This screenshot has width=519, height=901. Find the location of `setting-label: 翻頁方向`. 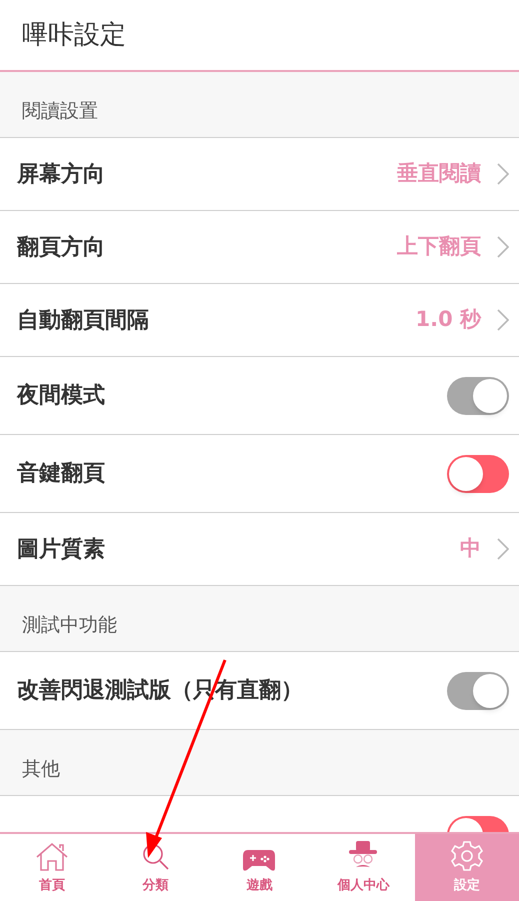

setting-label: 翻頁方向 is located at coordinates (61, 248).